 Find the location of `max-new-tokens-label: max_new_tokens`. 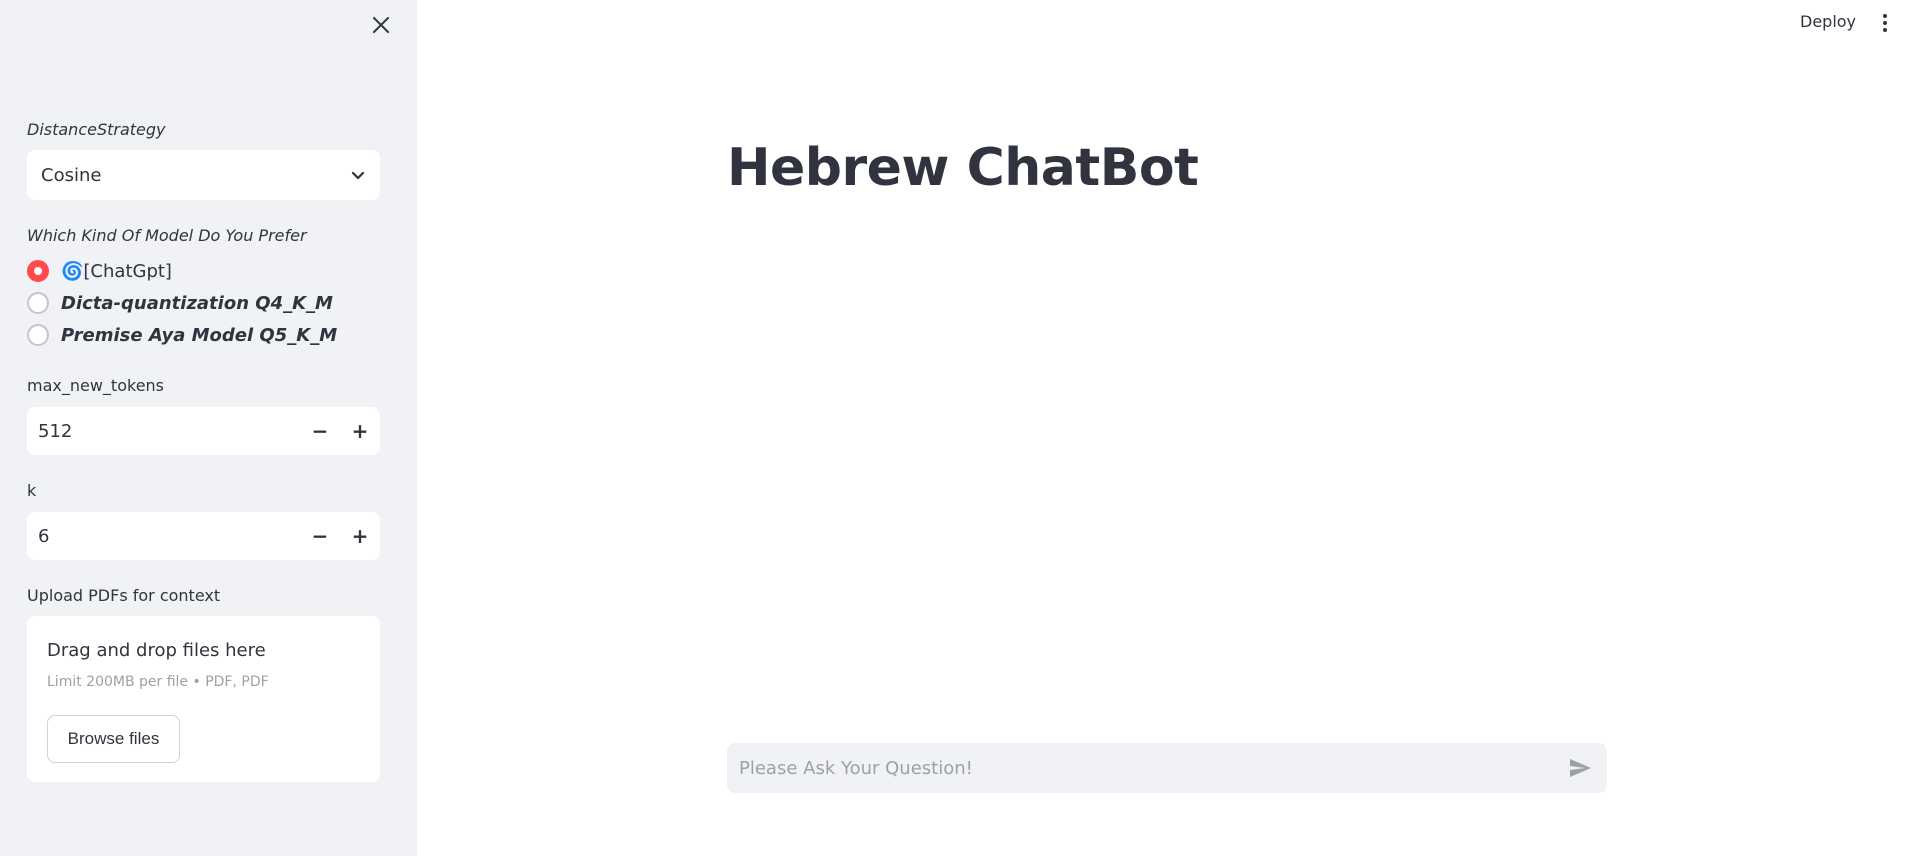

max-new-tokens-label: max_new_tokens is located at coordinates (96, 385).